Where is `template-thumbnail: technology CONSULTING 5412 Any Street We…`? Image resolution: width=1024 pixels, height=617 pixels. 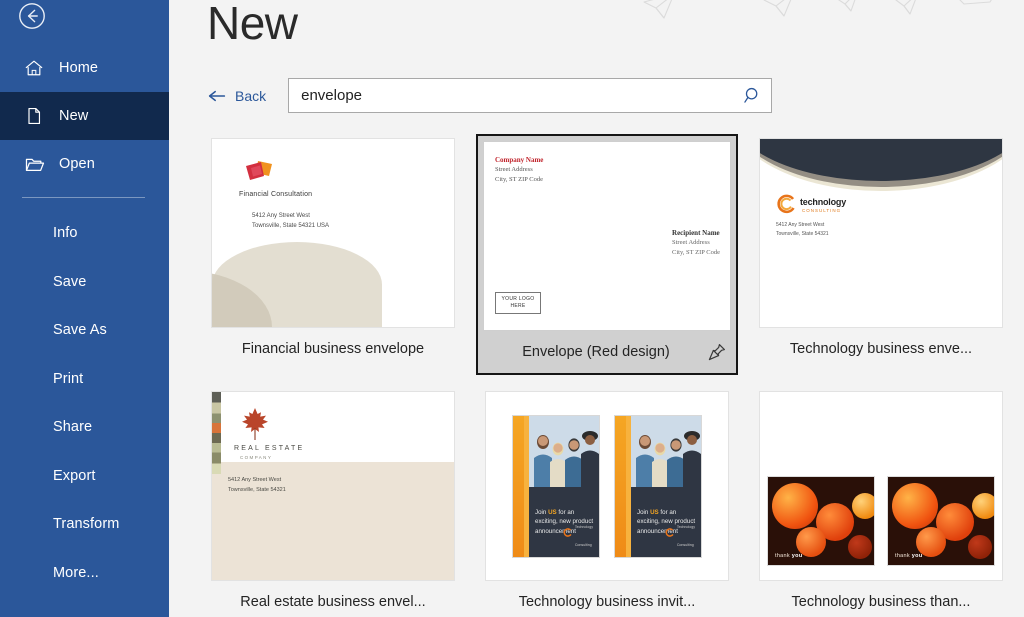 template-thumbnail: technology CONSULTING 5412 Any Street We… is located at coordinates (881, 233).